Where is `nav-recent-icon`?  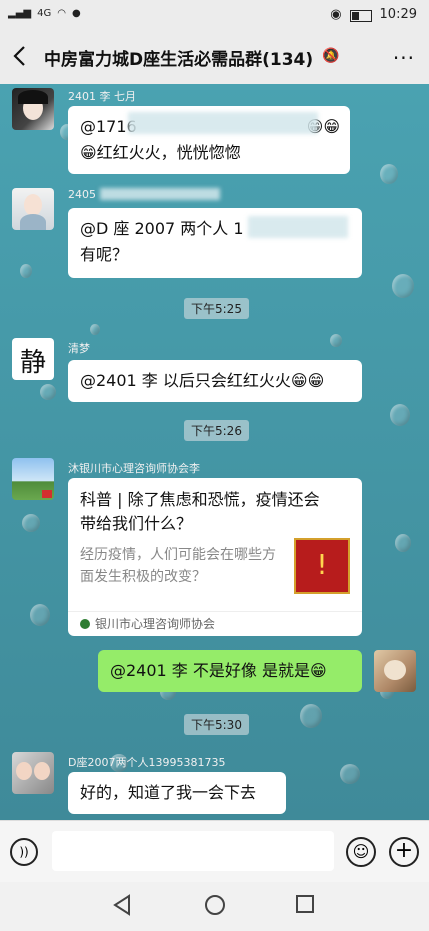 nav-recent-icon is located at coordinates (305, 904).